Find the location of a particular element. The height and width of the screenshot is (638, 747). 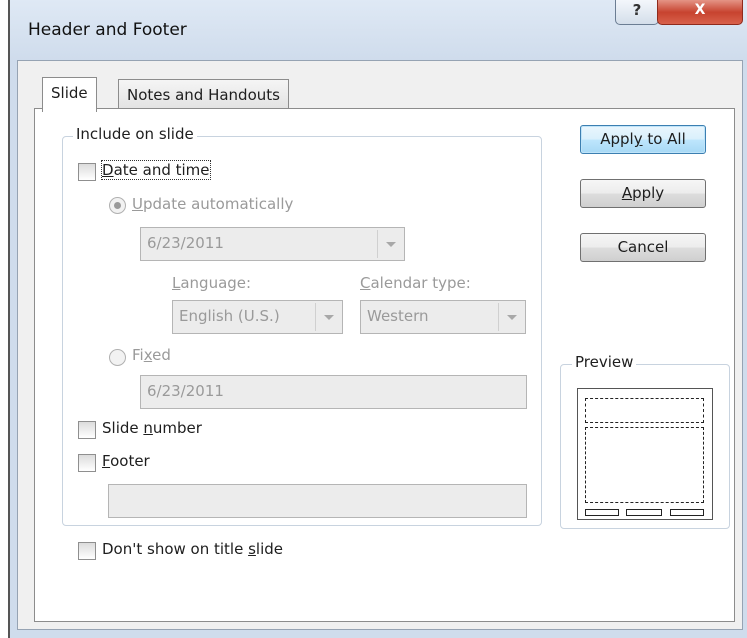

include-group-legend: Include on slide is located at coordinates (135, 134).